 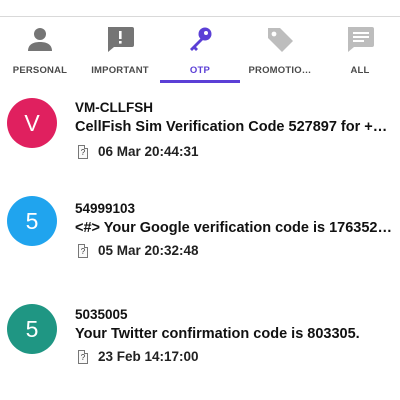 What do you see at coordinates (105, 208) in the screenshot?
I see `sender-name: 54999103` at bounding box center [105, 208].